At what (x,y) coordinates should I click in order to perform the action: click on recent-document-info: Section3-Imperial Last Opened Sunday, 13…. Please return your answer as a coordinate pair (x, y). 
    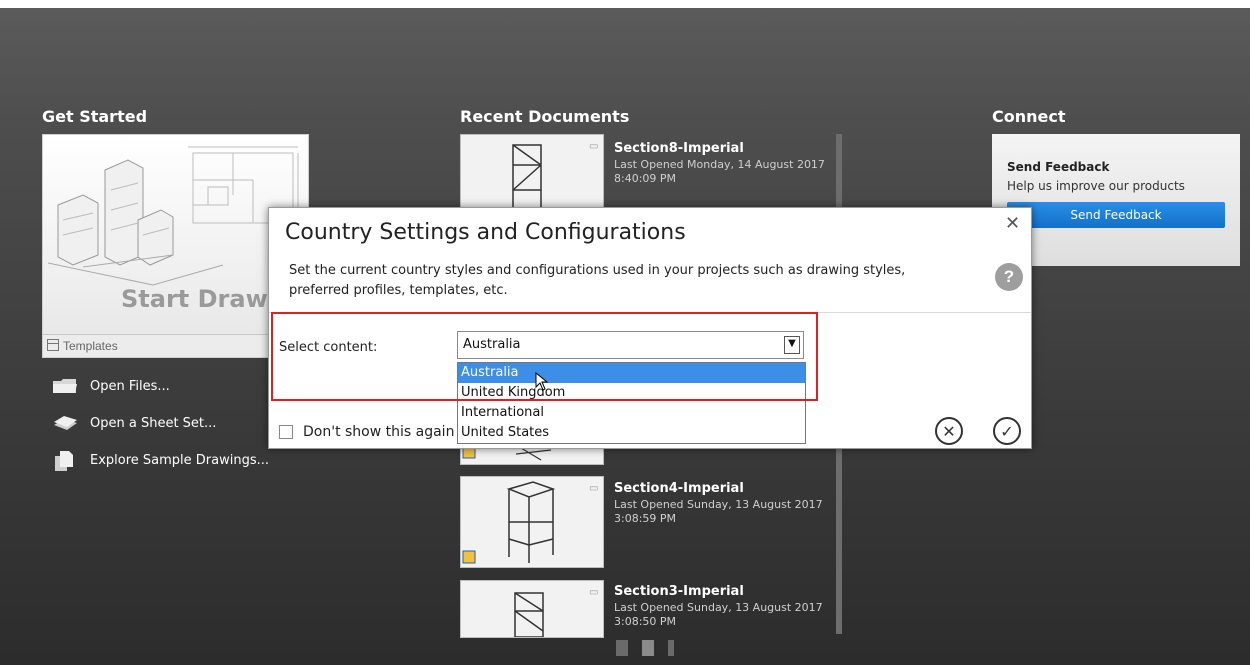
    Looking at the image, I should click on (718, 606).